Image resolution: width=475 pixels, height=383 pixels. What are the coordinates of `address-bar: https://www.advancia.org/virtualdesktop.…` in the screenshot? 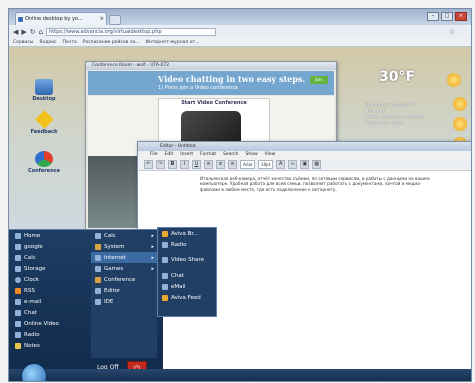 It's located at (131, 31).